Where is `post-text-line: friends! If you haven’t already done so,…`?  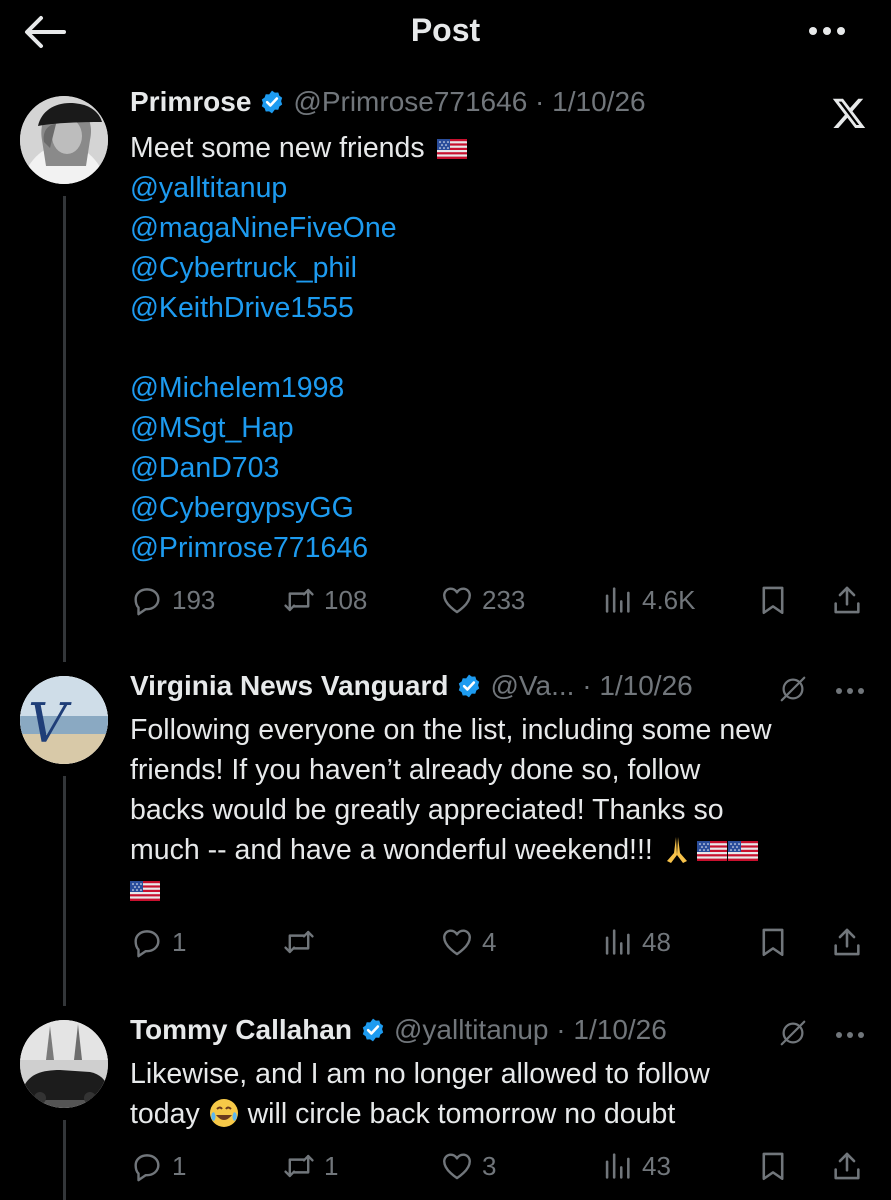
post-text-line: friends! If you haven’t already done so,… is located at coordinates (415, 770).